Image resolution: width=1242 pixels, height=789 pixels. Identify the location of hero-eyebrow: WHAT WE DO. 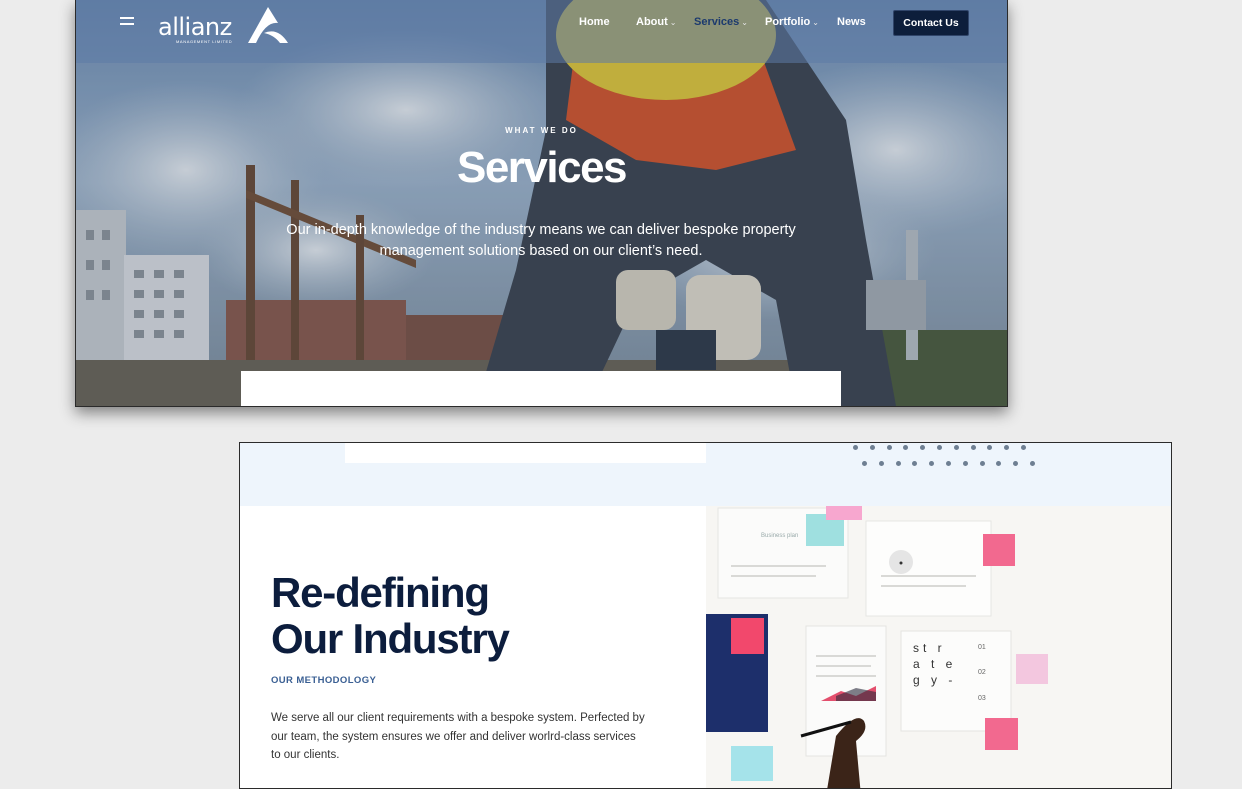
(541, 130).